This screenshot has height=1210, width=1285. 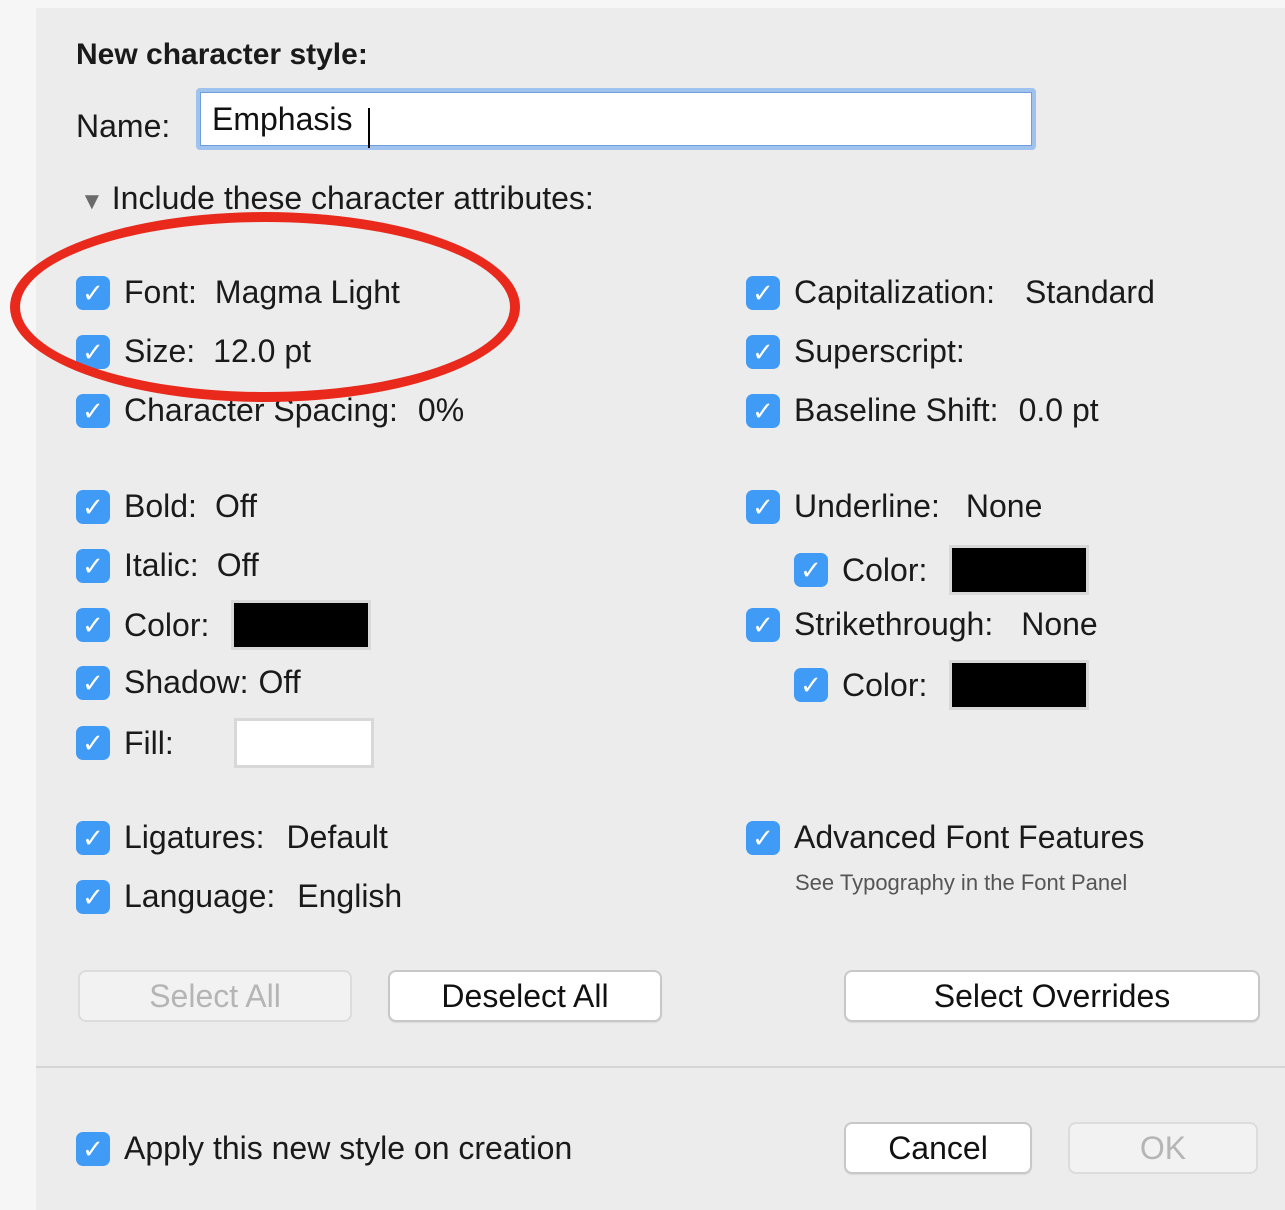 What do you see at coordinates (525, 996) in the screenshot?
I see `deselect-all-button: Deselect All` at bounding box center [525, 996].